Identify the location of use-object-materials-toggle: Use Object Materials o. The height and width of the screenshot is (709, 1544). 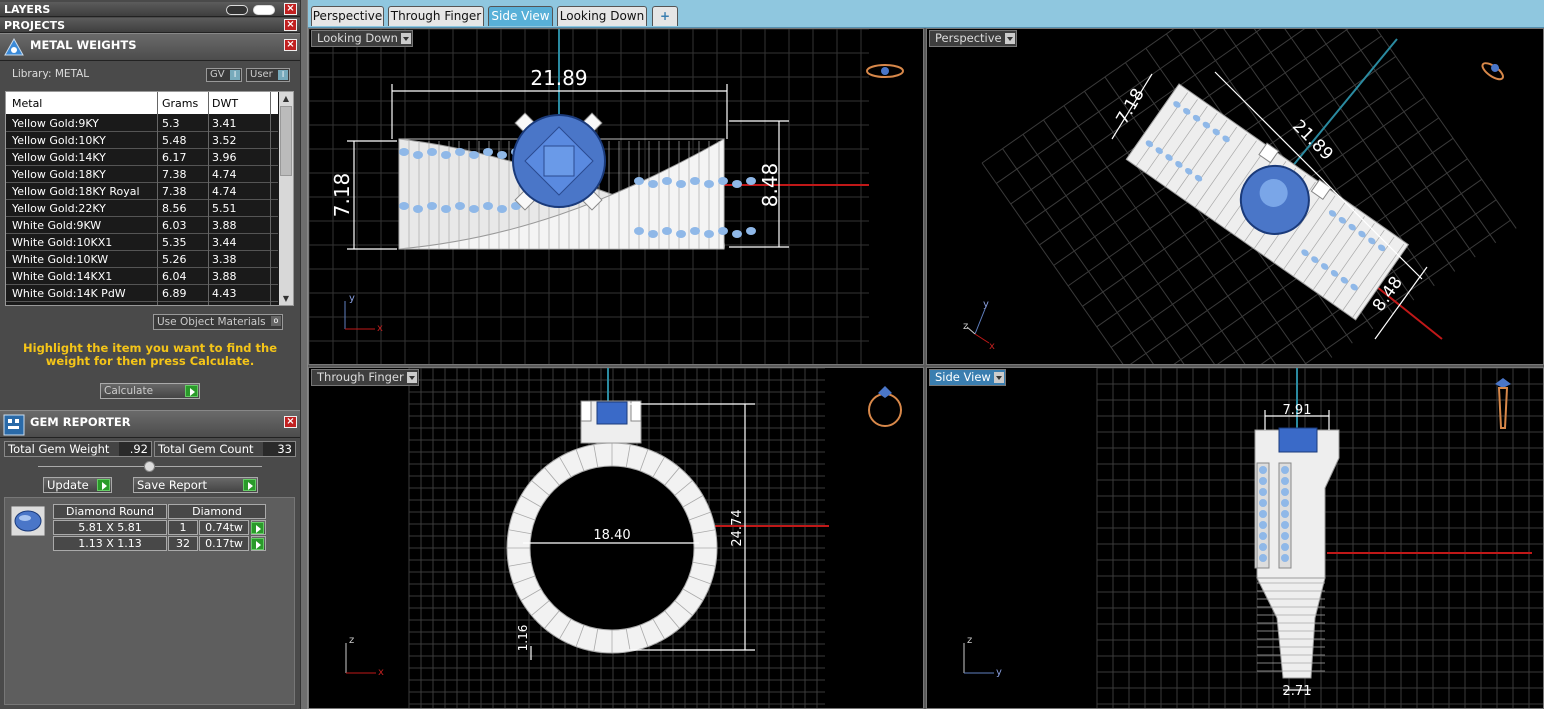
(218, 322).